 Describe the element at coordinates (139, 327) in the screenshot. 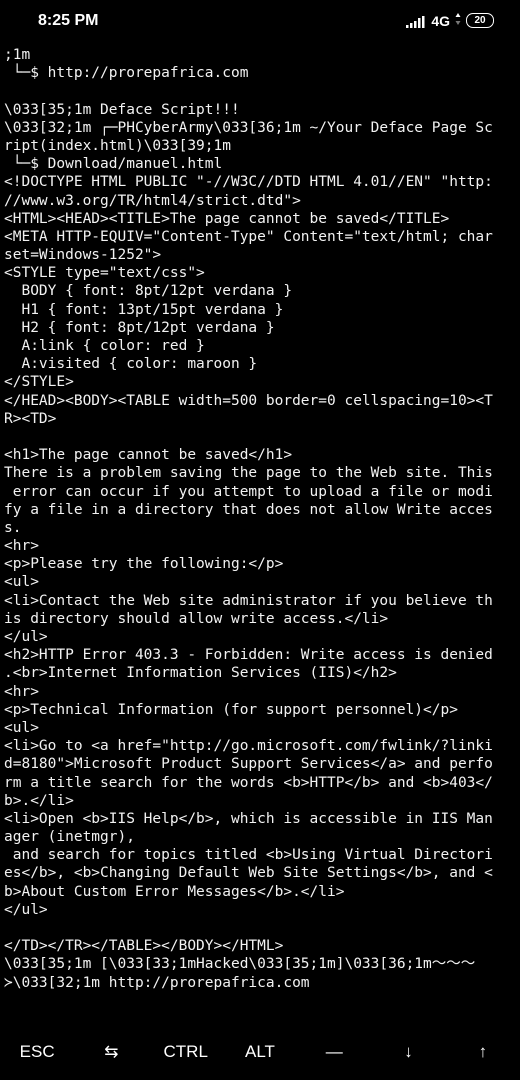

I see `terminal-line: H2 { font: 8pt/12pt verdana }` at that location.